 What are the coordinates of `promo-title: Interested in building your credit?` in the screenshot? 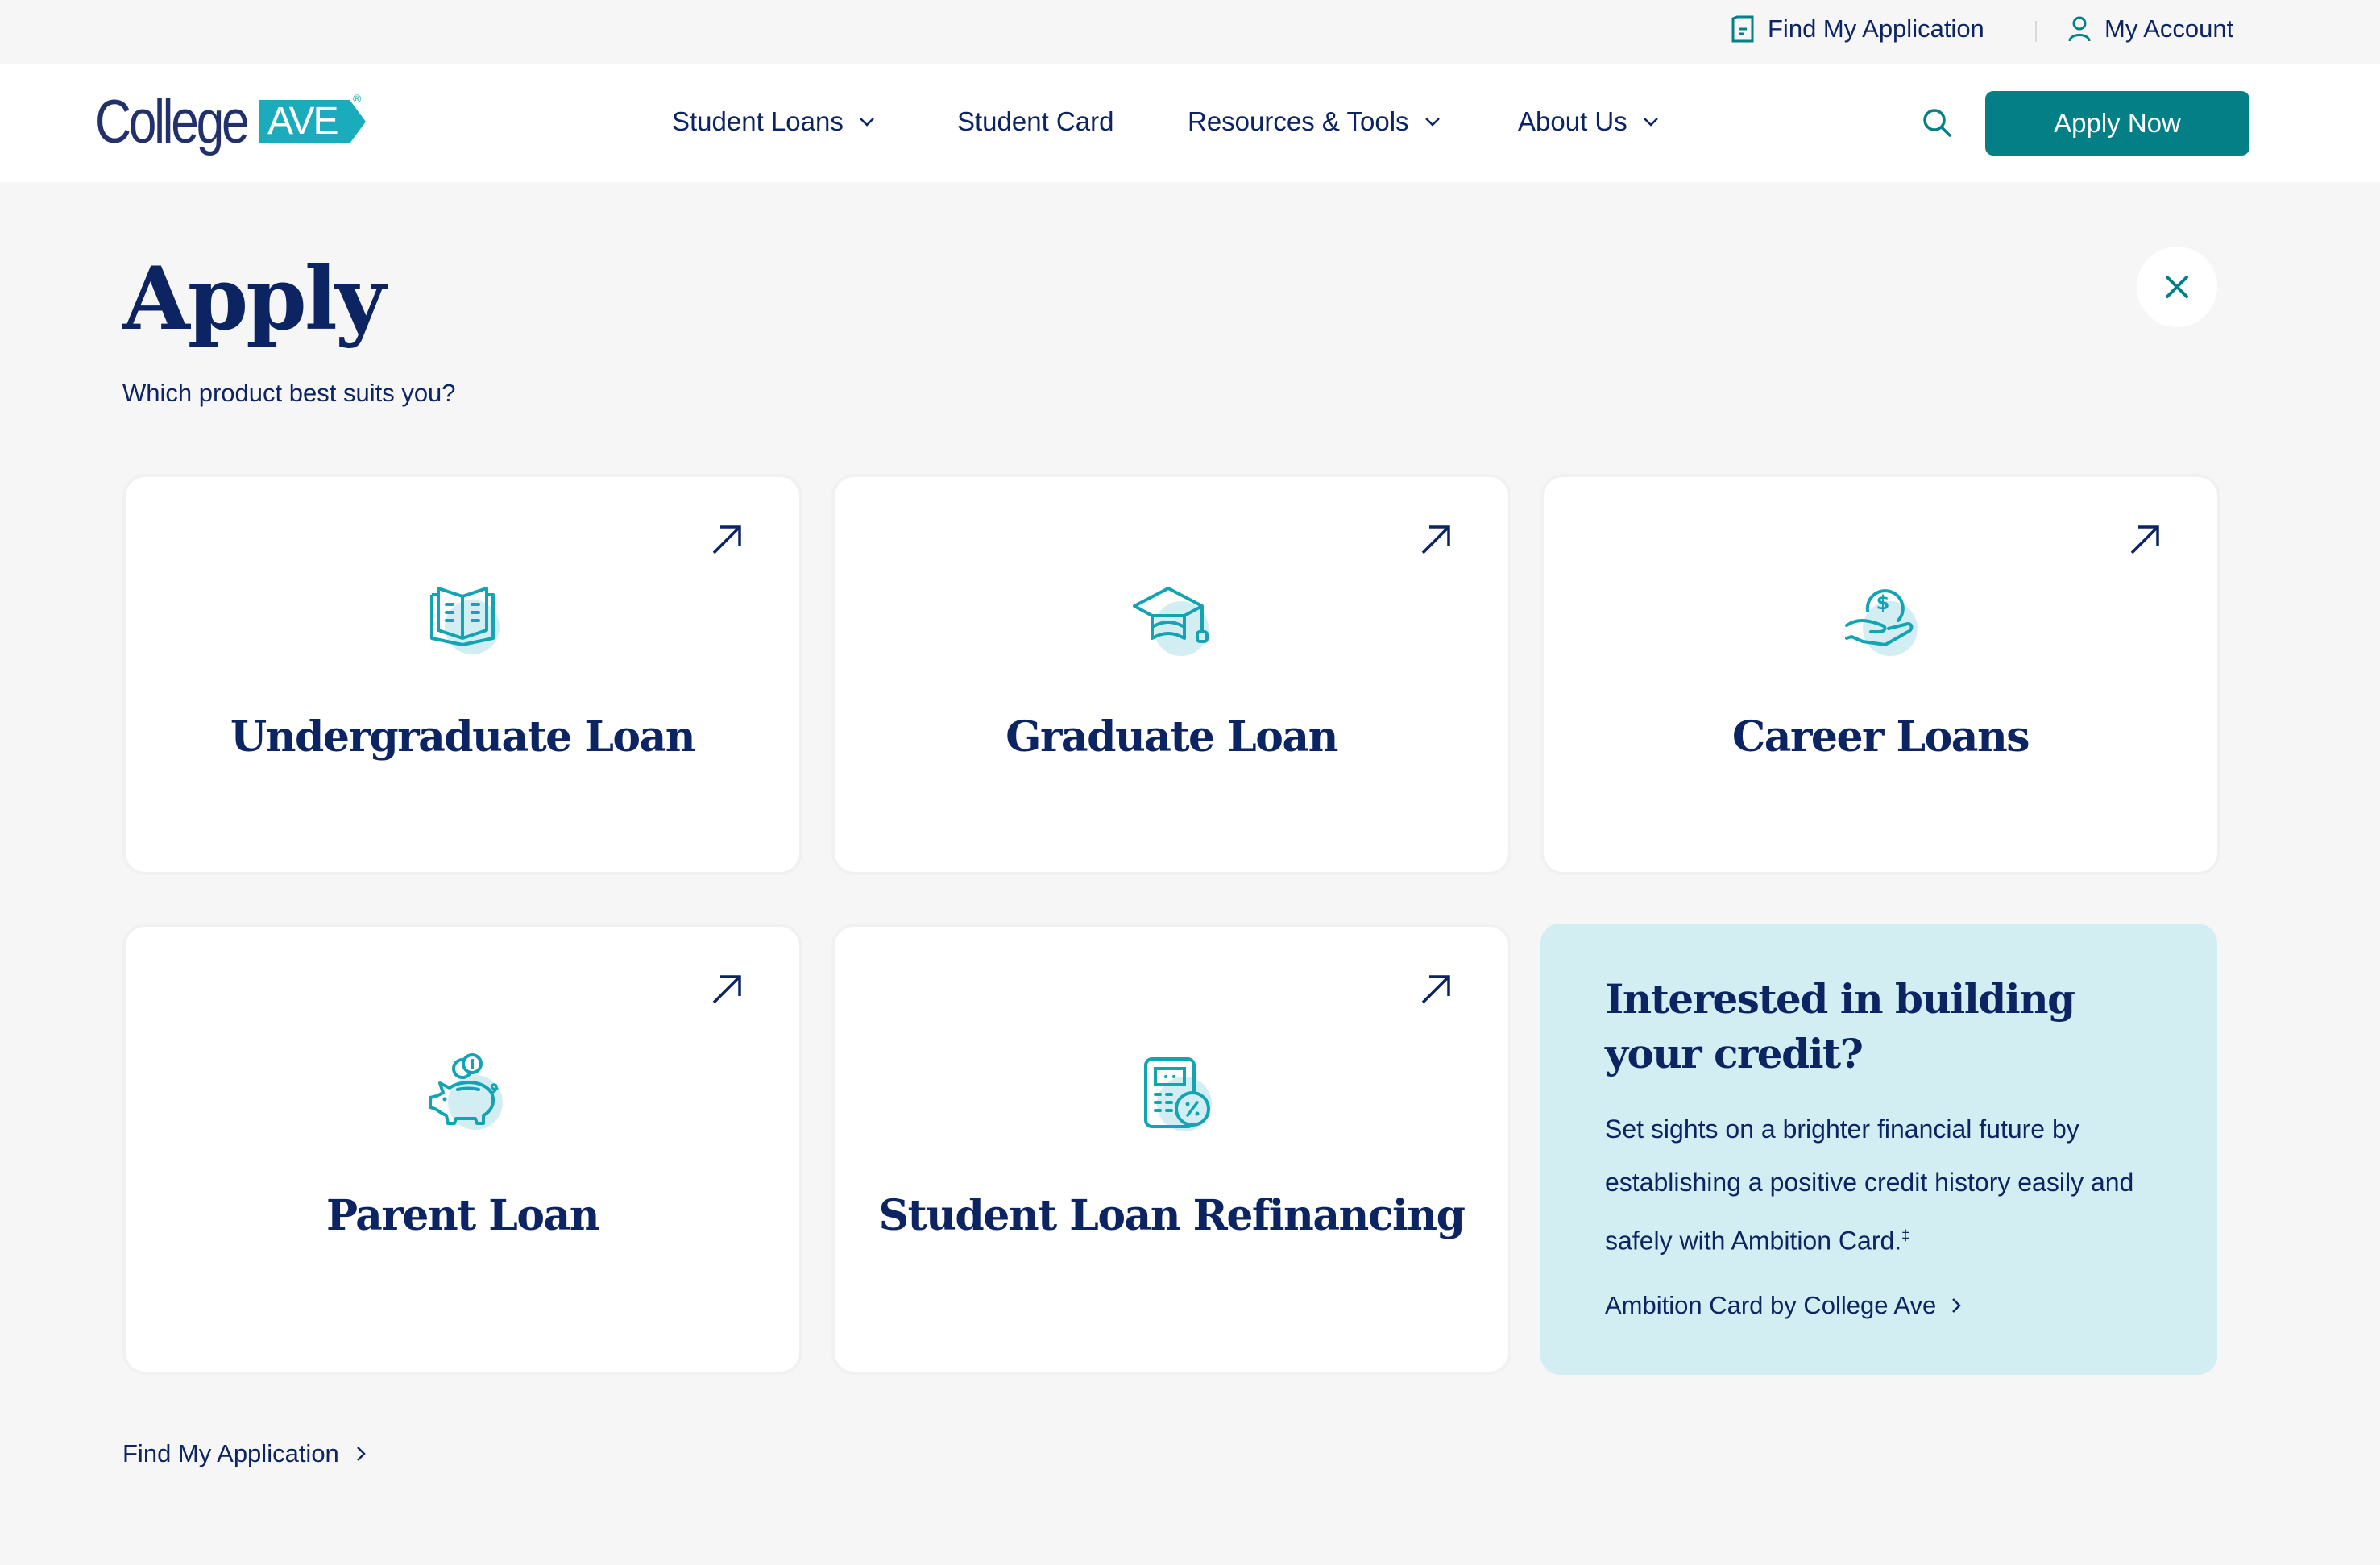 It's located at (1840, 1026).